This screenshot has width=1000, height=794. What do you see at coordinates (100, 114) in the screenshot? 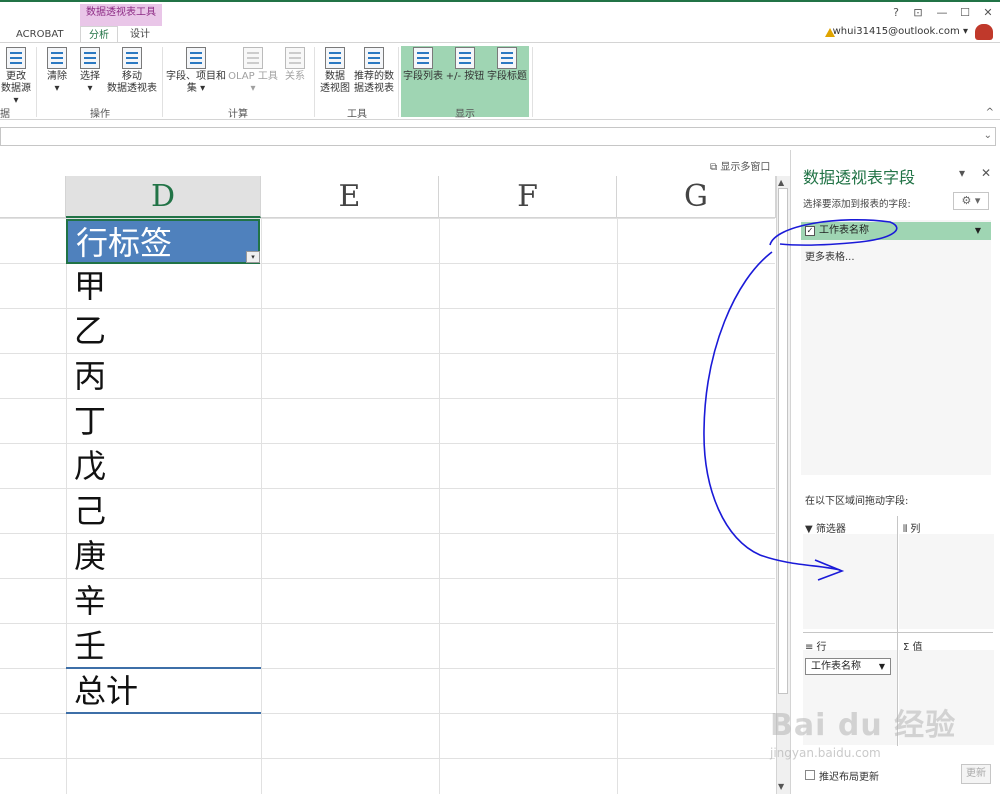
I see `group-label-actions: 操作` at bounding box center [100, 114].